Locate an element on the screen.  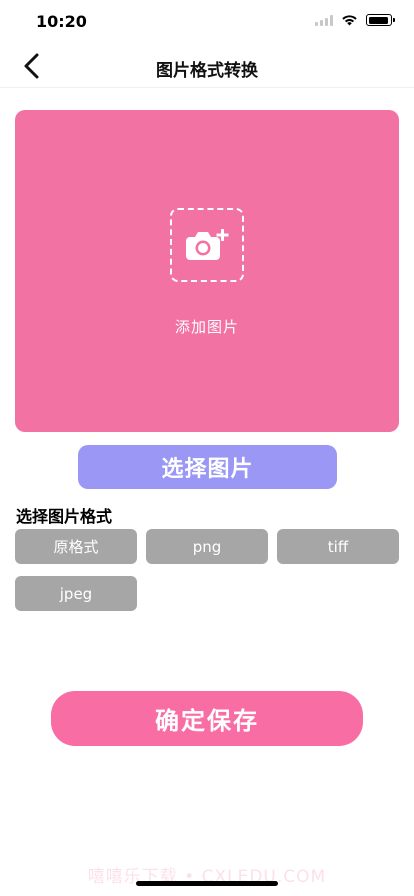
status-icons is located at coordinates (355, 20).